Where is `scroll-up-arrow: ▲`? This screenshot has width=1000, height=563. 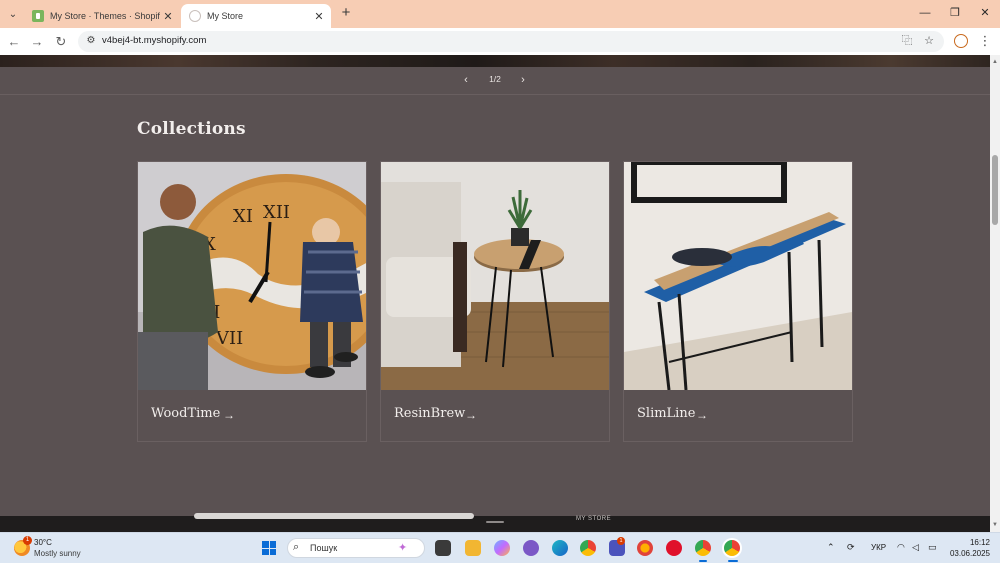
scroll-up-arrow: ▲ is located at coordinates (995, 62).